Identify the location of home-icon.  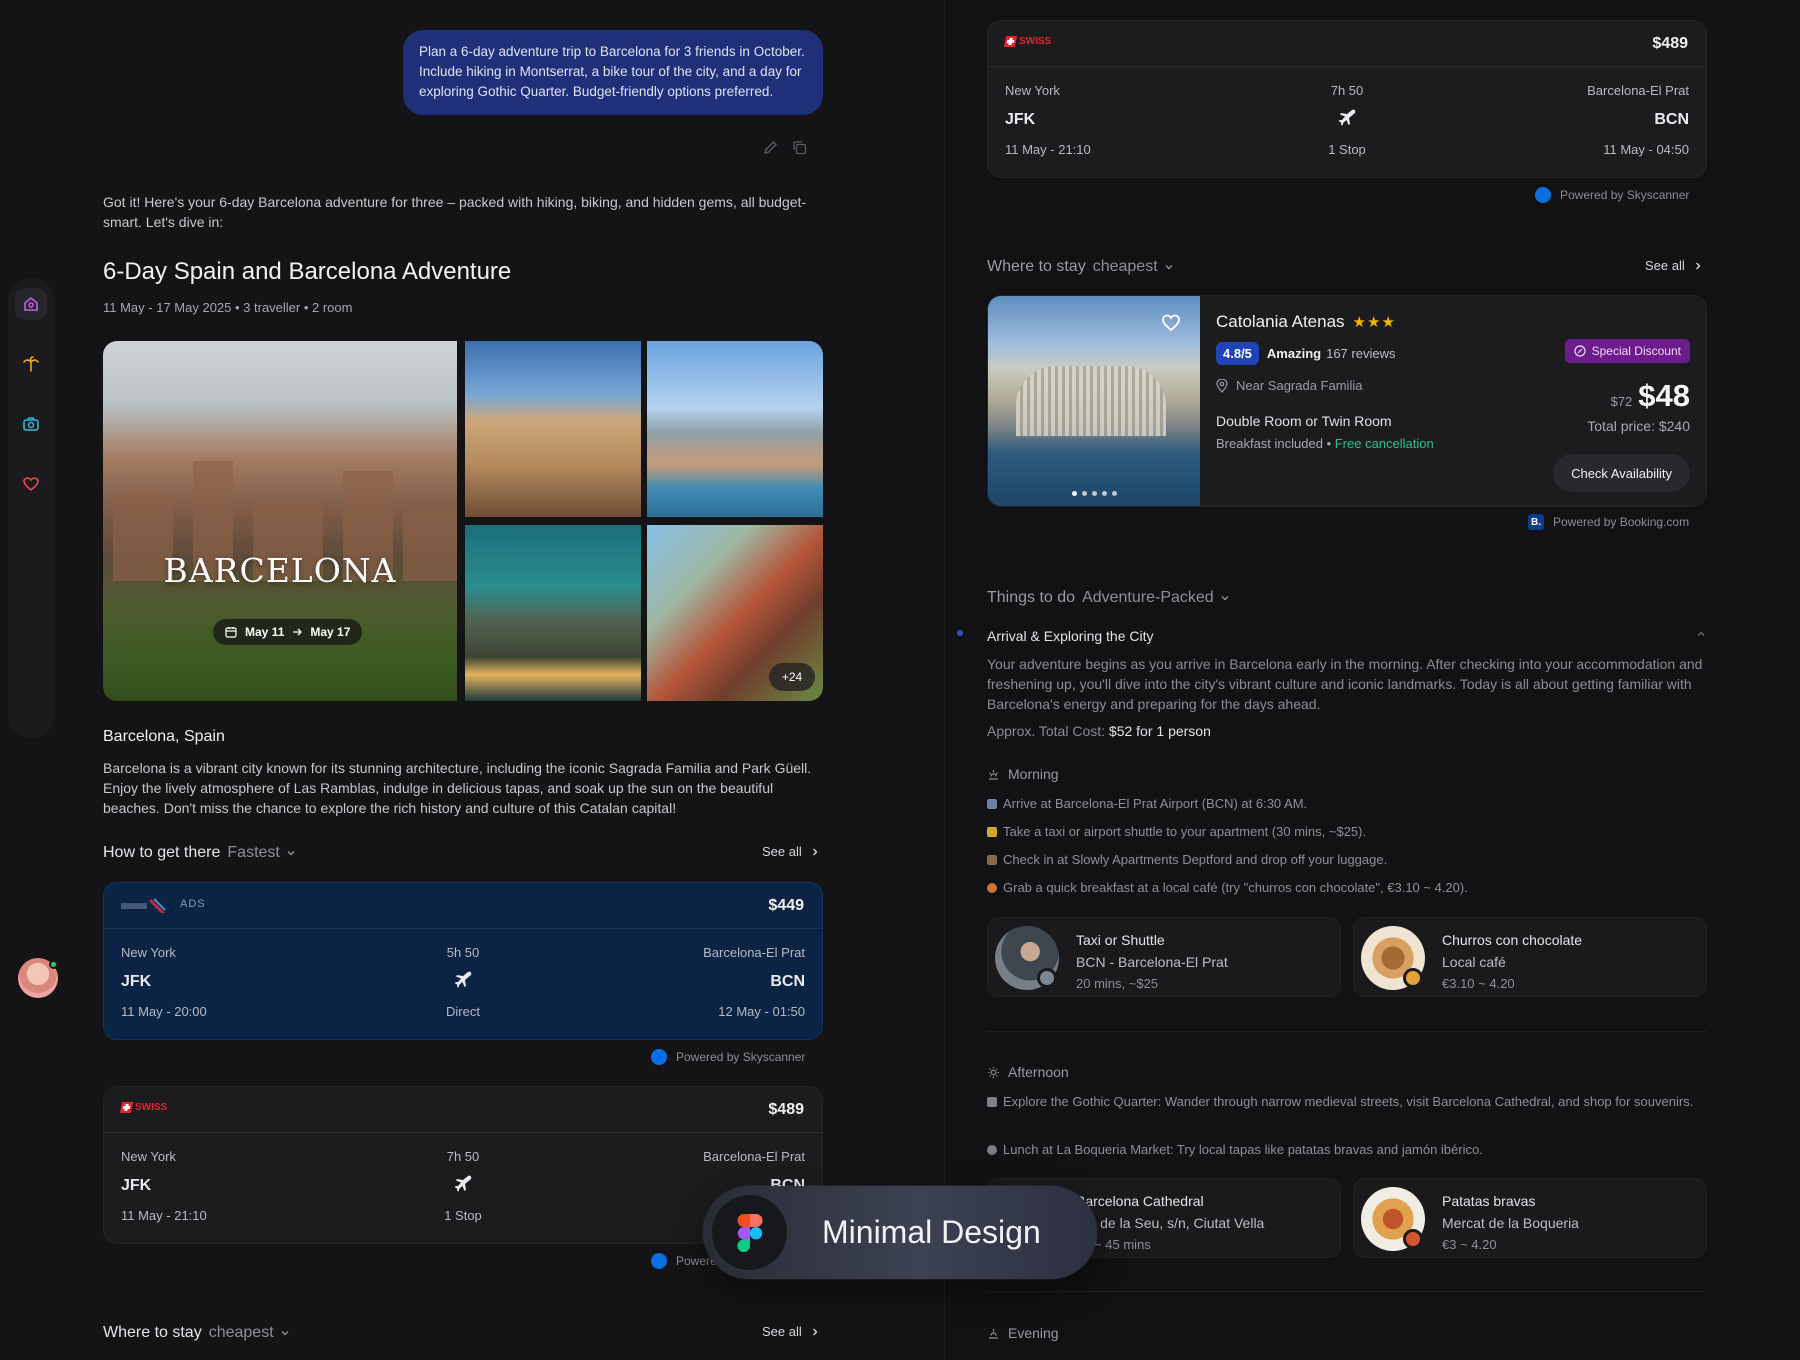
(31, 303).